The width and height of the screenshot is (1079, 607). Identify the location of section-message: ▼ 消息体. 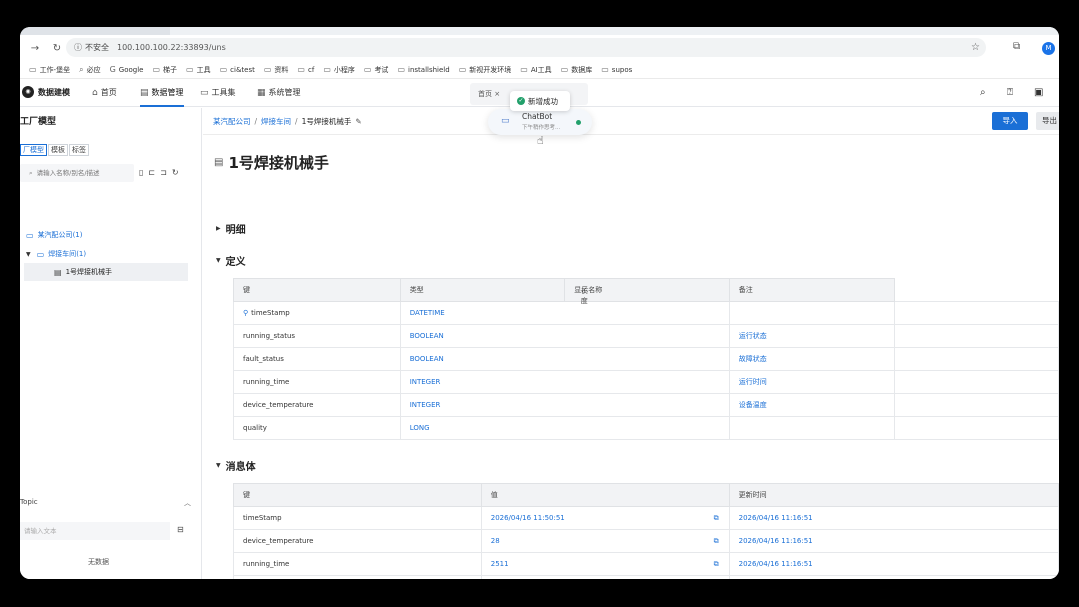
(236, 465).